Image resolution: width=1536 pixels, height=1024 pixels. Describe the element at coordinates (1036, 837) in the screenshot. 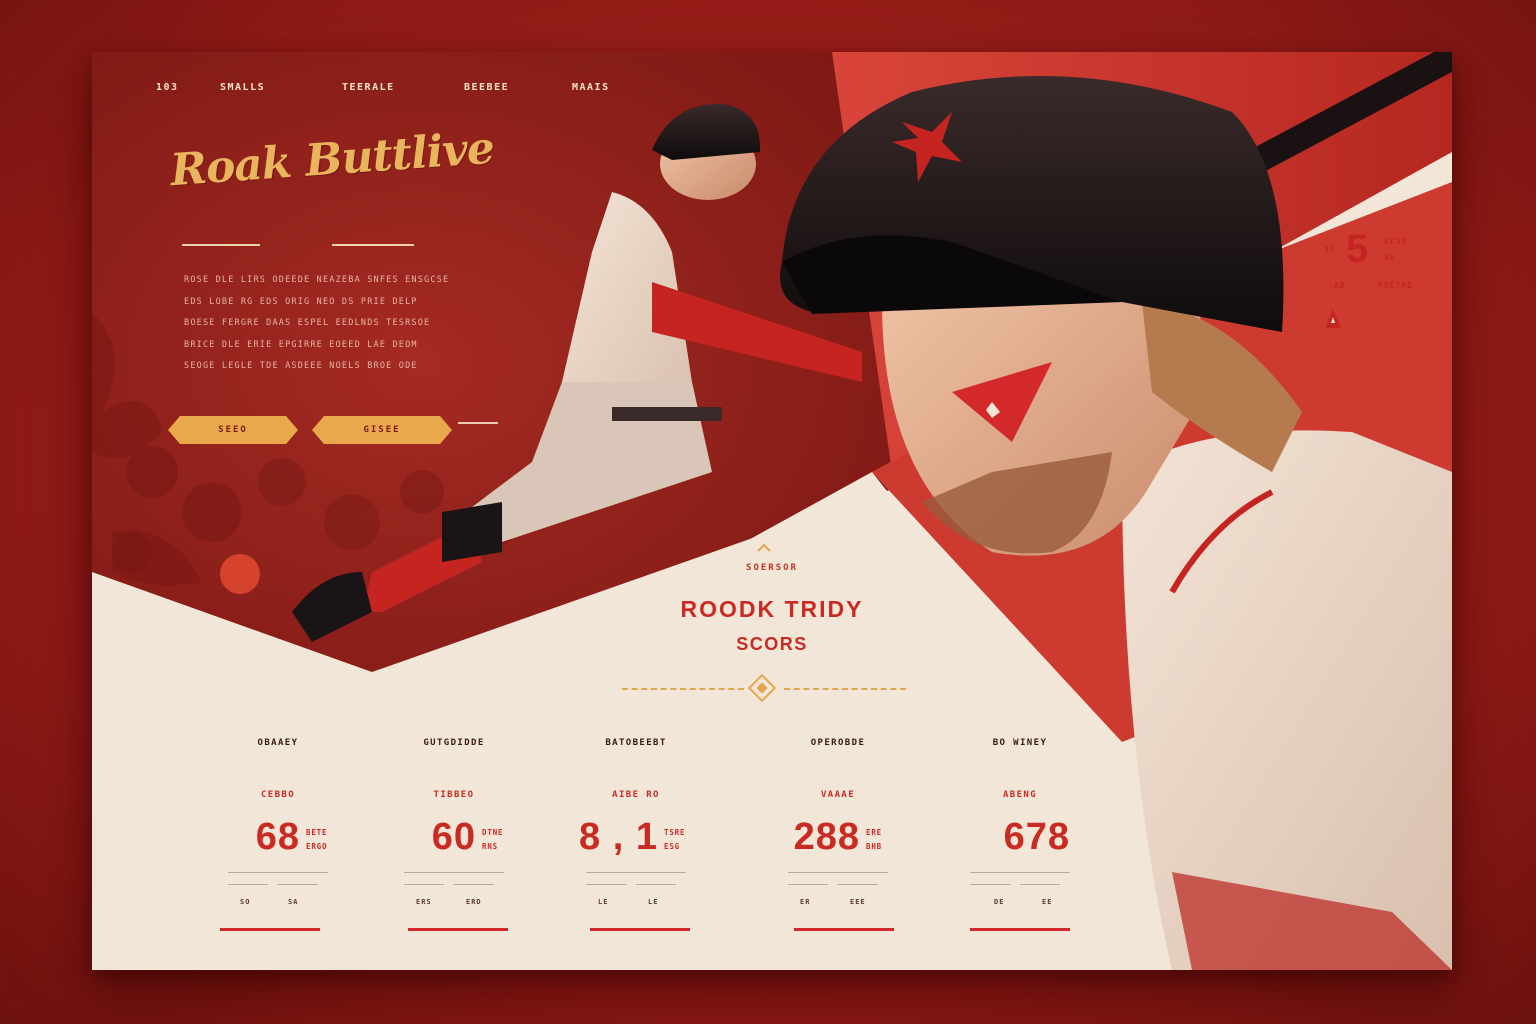

I see `stat-value: 678` at that location.